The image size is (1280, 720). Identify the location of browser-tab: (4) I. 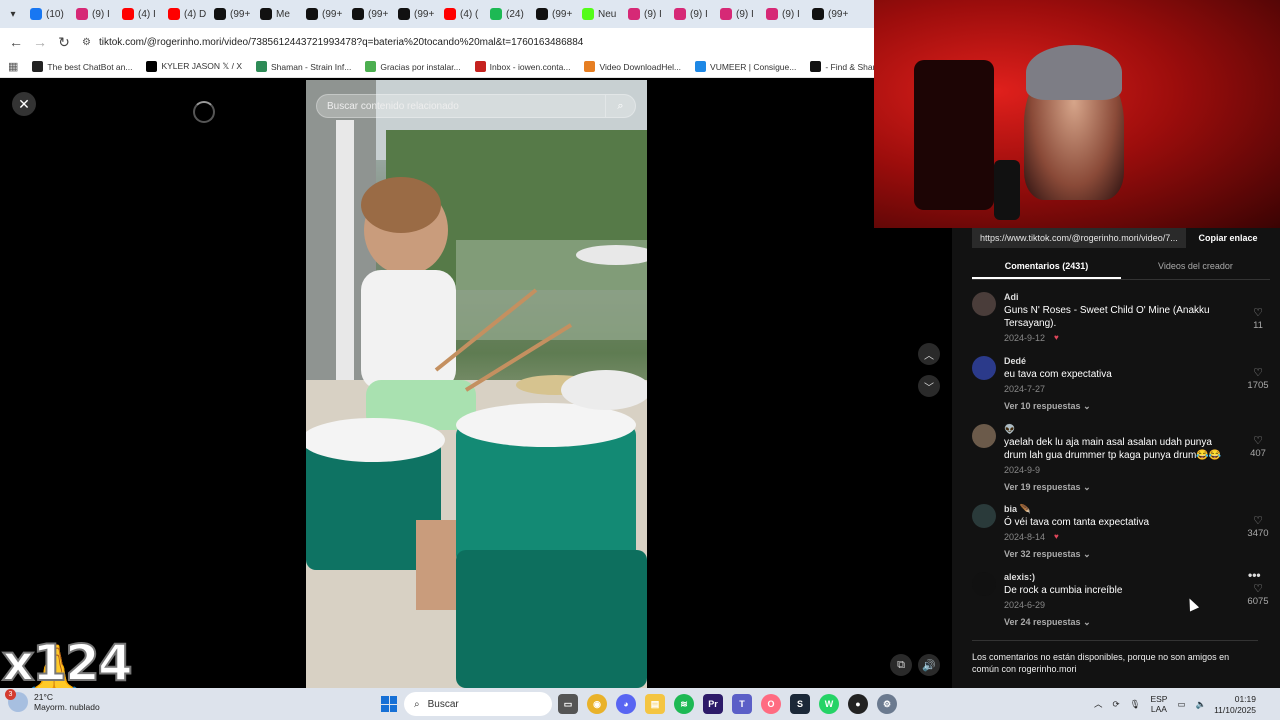
(139, 14).